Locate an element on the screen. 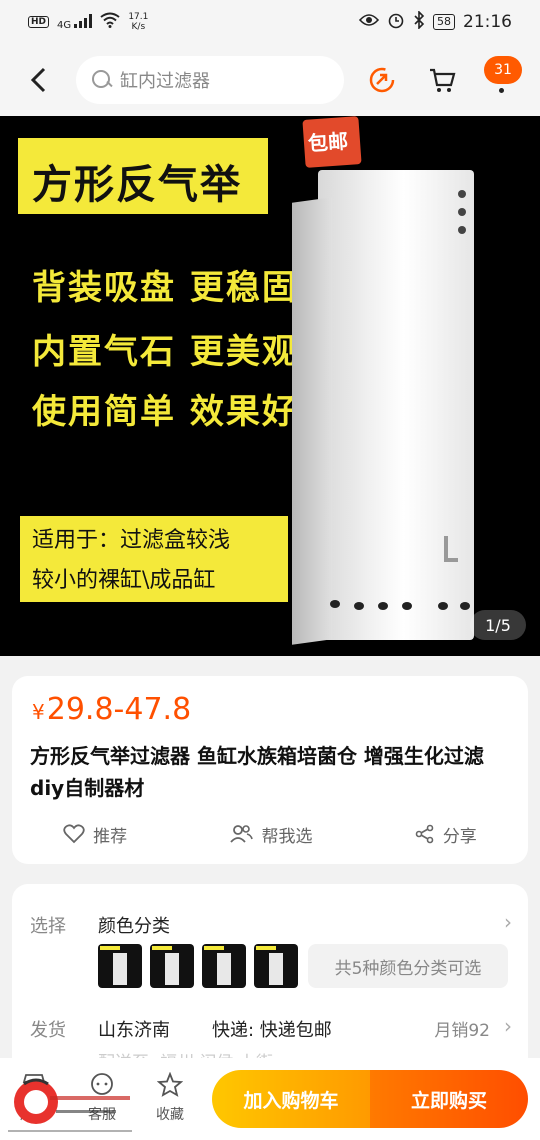 The width and height of the screenshot is (540, 1140). bluetooth-icon is located at coordinates (419, 21).